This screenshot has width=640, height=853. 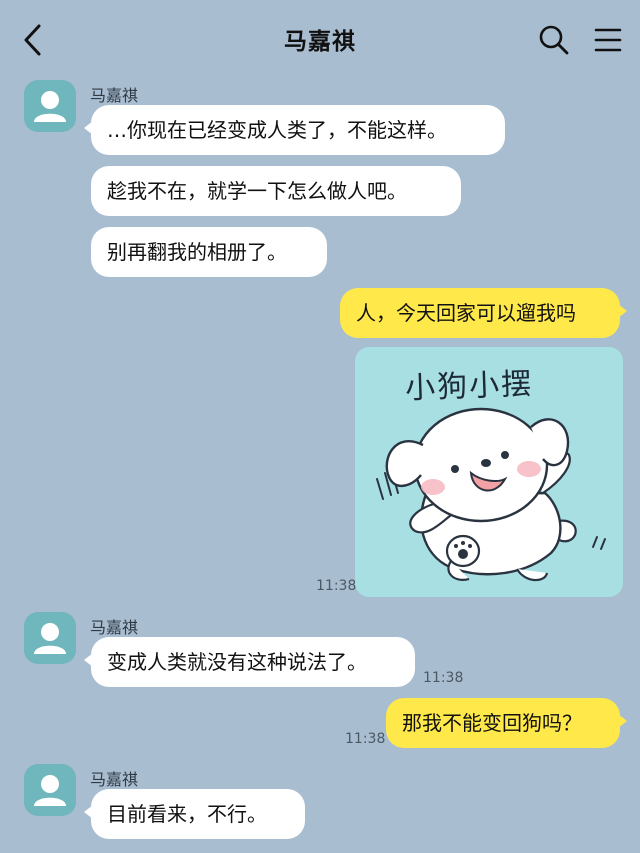 I want to click on chat-header: 马嘉祺, so click(x=320, y=38).